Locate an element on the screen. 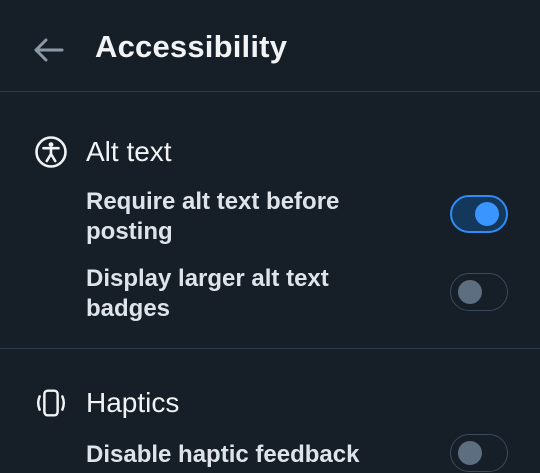 Image resolution: width=540 pixels, height=473 pixels. accessibility-person-icon is located at coordinates (51, 152).